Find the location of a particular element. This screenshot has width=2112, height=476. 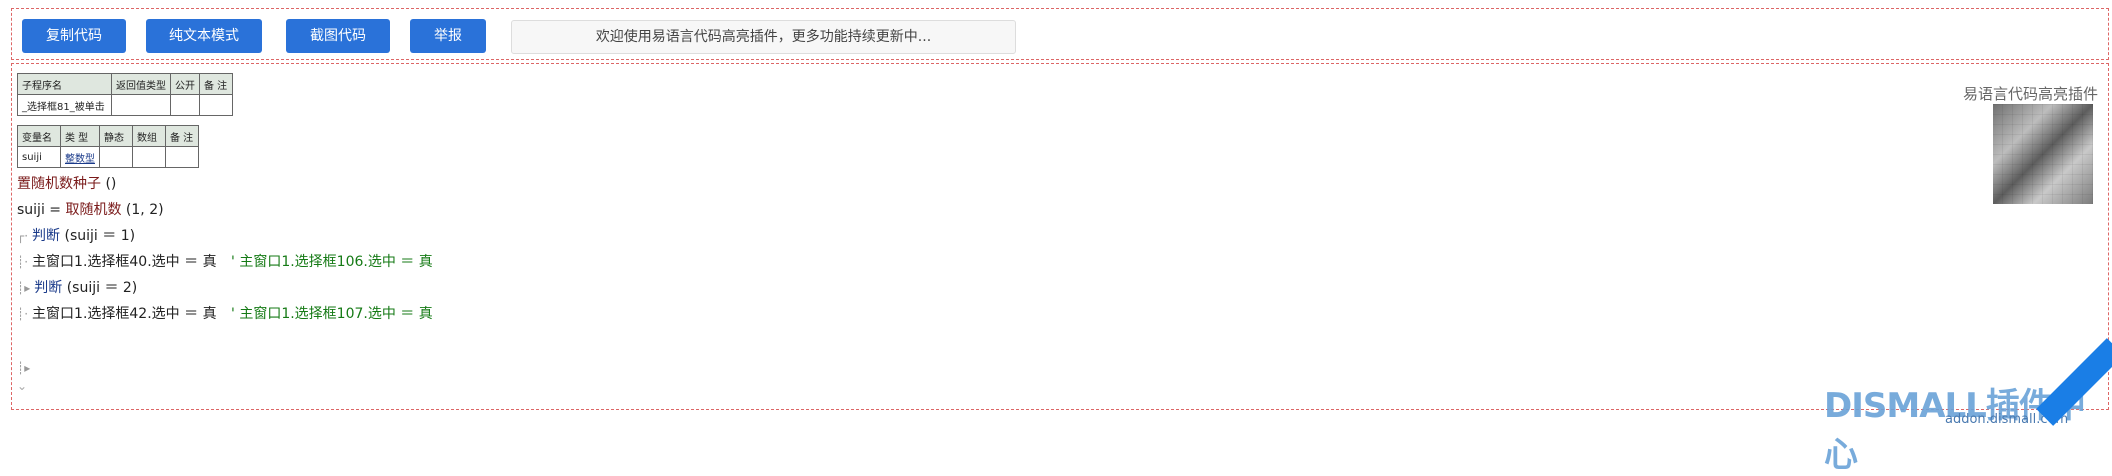

code-text: 主窗口1.选择框40.选中 ＝ 真 is located at coordinates (124, 262).